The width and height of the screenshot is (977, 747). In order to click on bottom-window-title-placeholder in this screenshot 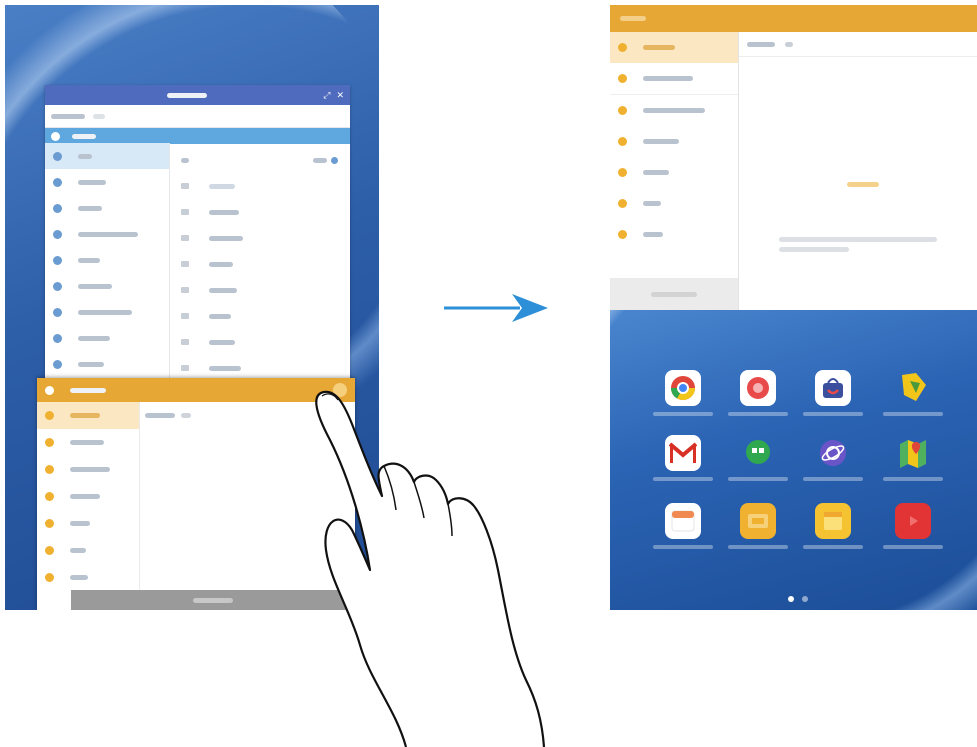, I will do `click(88, 390)`.